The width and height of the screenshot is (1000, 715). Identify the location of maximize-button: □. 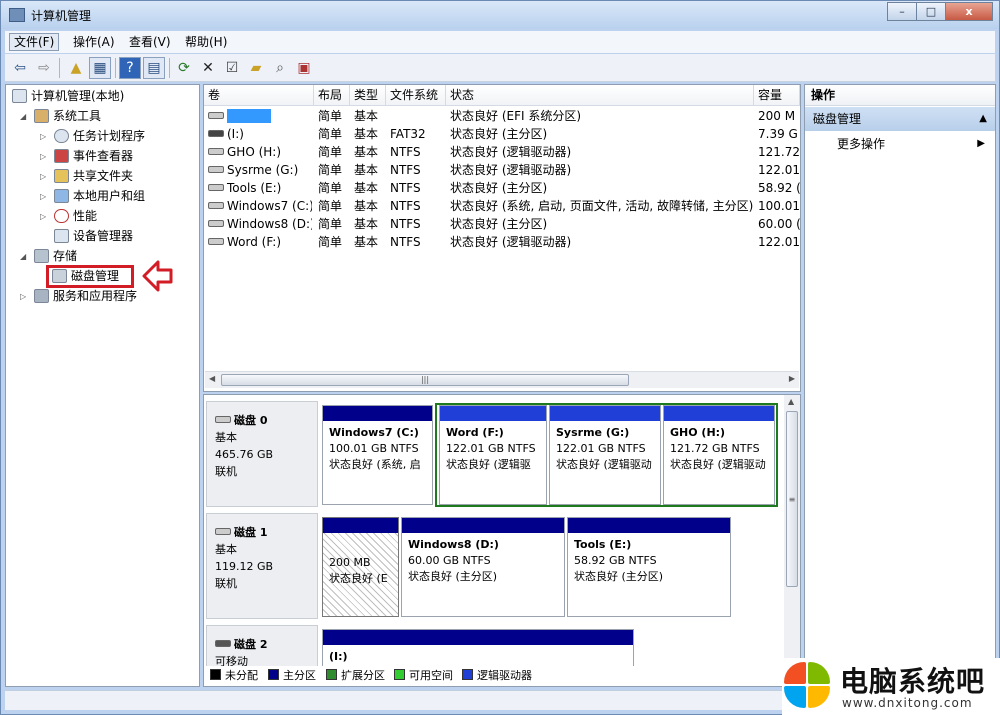
(931, 11).